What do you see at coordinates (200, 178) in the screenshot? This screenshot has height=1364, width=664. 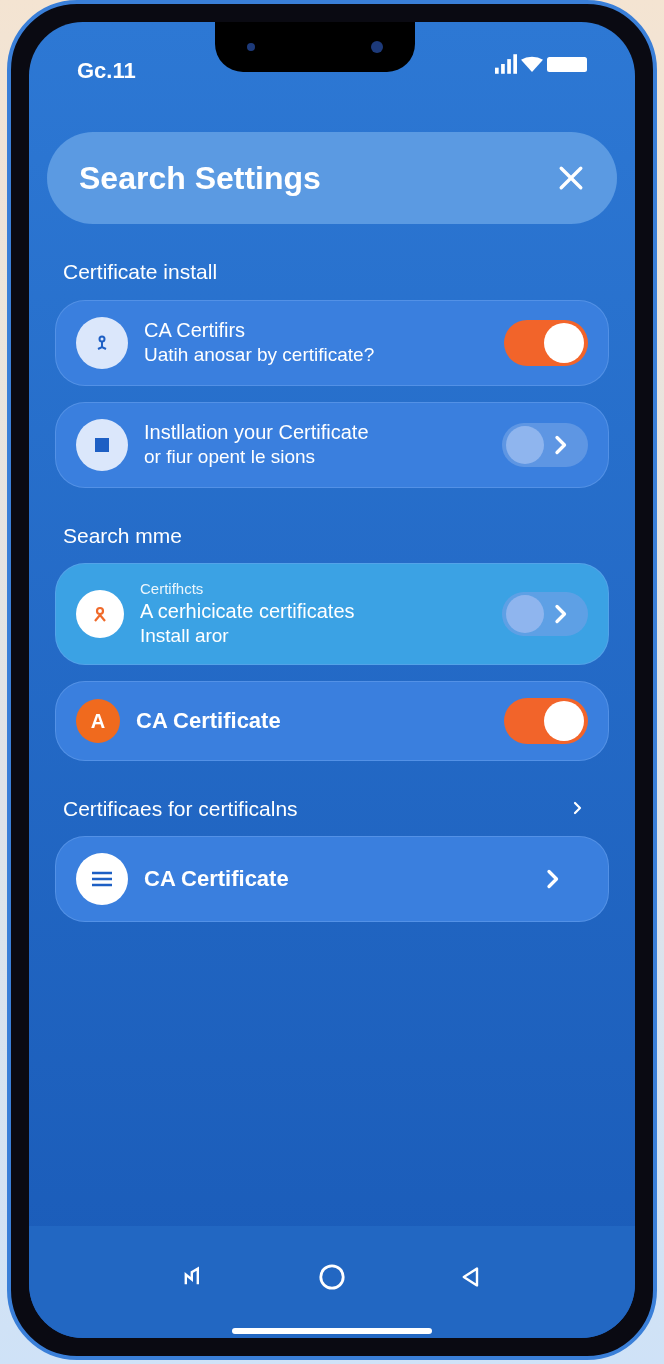 I see `search-title: Search Settings` at bounding box center [200, 178].